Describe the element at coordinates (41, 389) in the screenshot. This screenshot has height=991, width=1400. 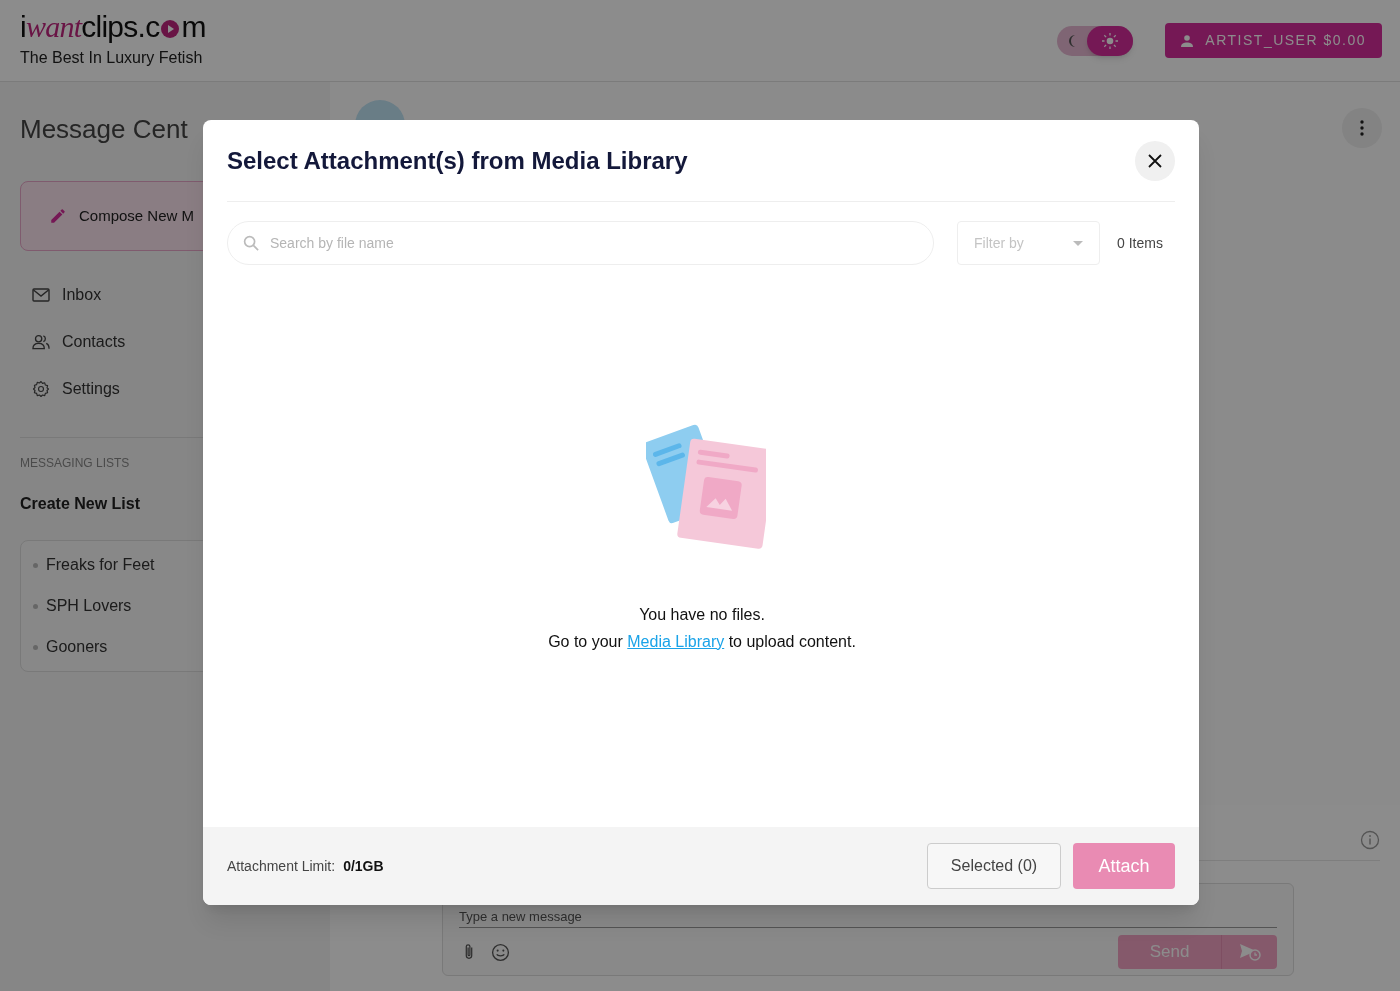
I see `gear-icon` at that location.